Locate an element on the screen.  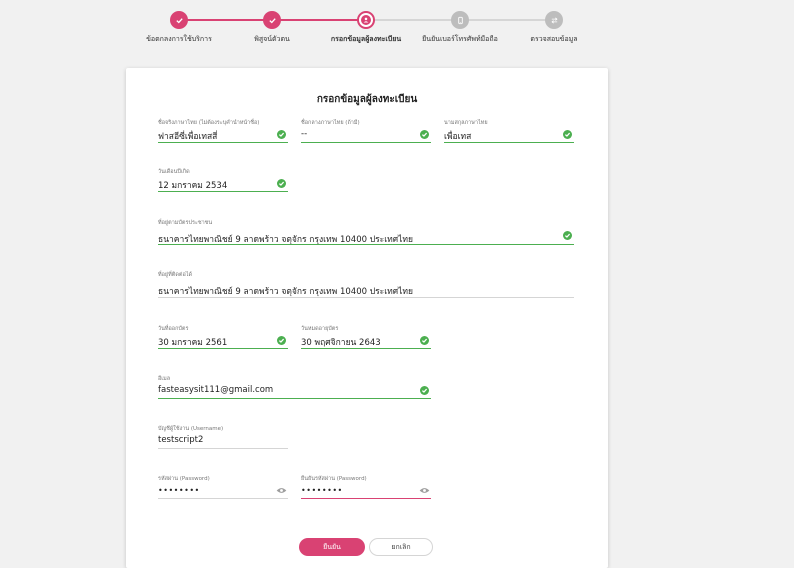
email-field: อีเมล fasteasysit111@gmail.com is located at coordinates (294, 387).